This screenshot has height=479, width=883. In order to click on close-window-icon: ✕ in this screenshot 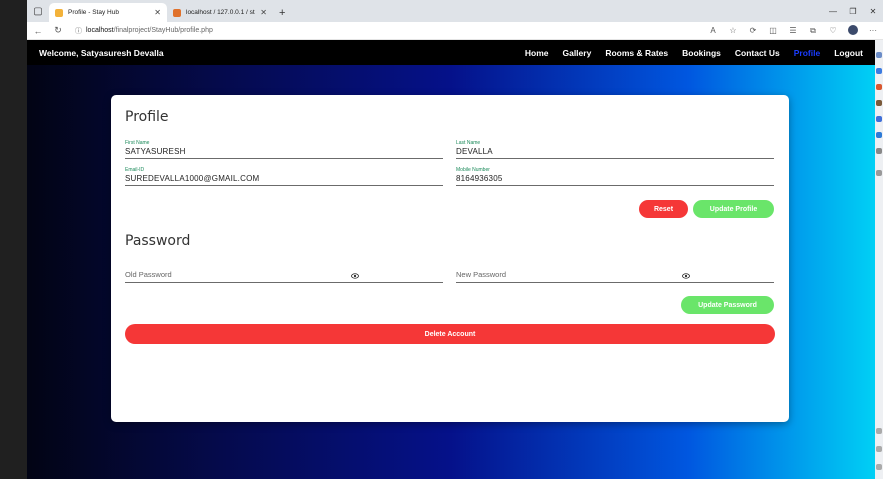, I will do `click(873, 11)`.